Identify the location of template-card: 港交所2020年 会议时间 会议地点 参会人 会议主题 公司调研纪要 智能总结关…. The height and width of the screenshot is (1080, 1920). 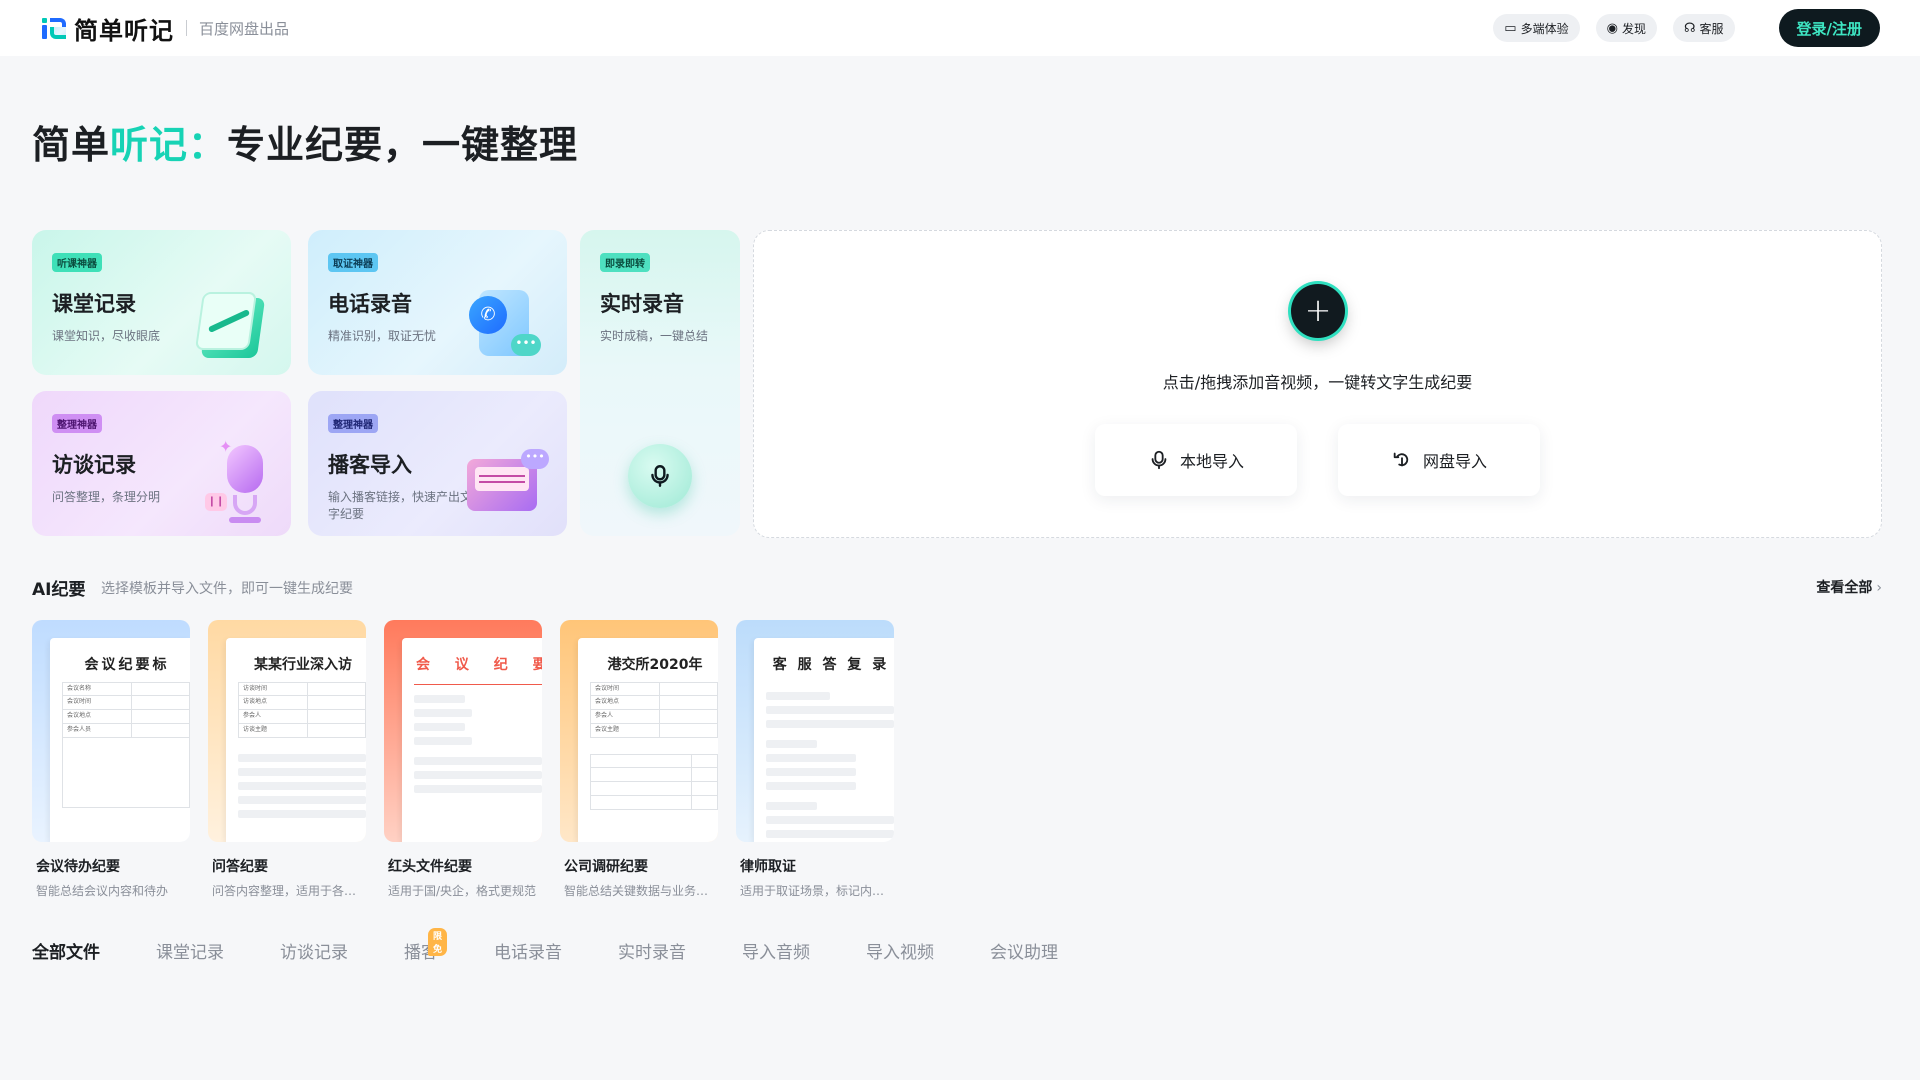
(639, 759).